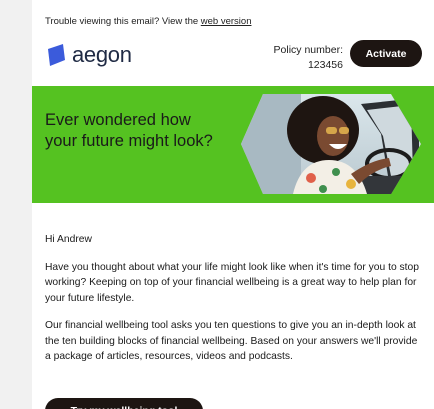 This screenshot has height=409, width=434. What do you see at coordinates (226, 21) in the screenshot?
I see `web-version-link: web version` at bounding box center [226, 21].